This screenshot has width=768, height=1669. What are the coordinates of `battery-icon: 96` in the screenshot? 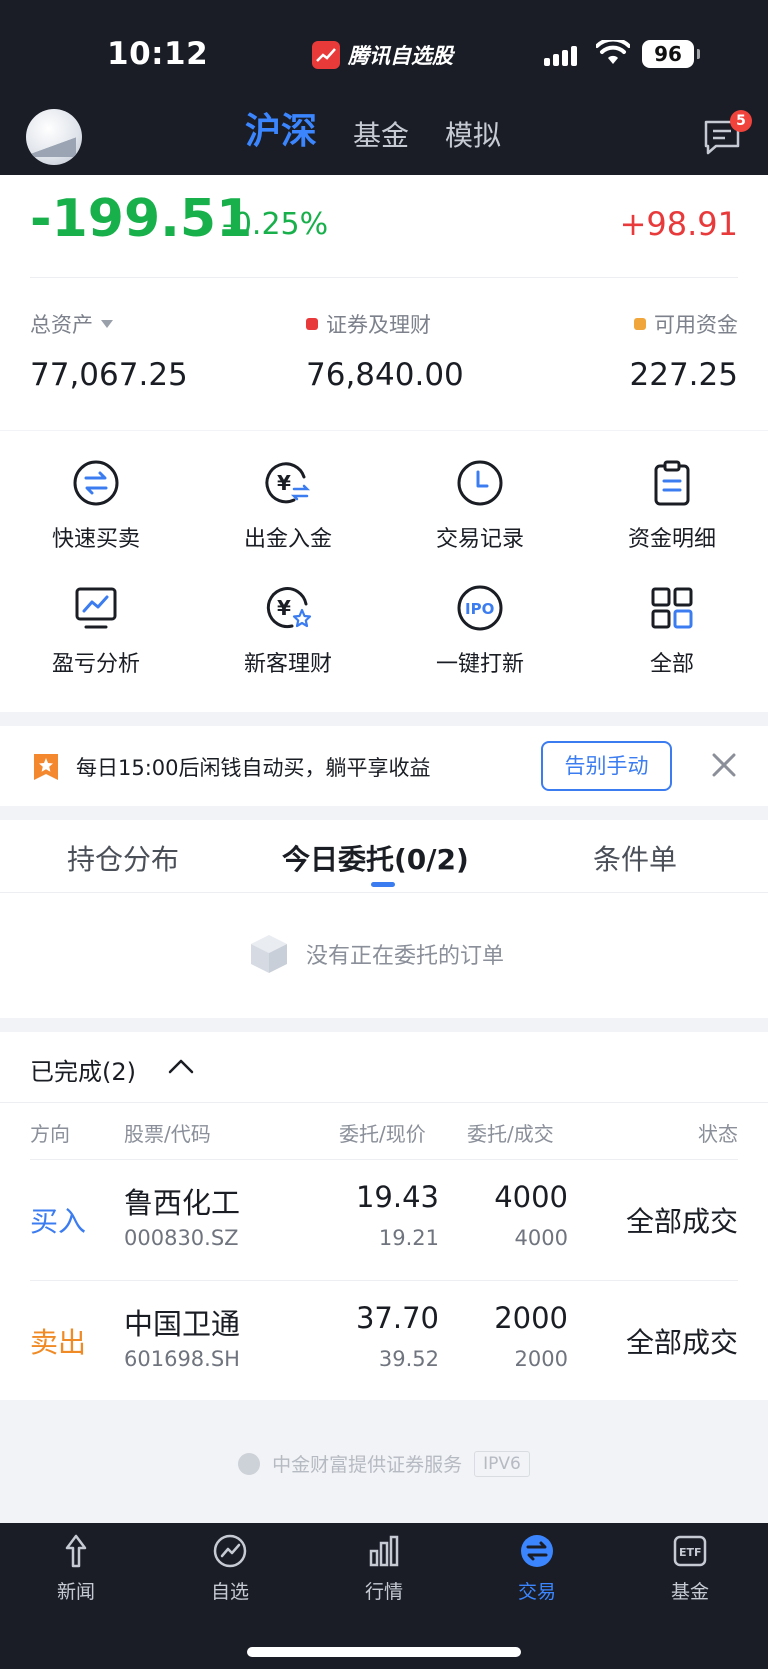 It's located at (671, 54).